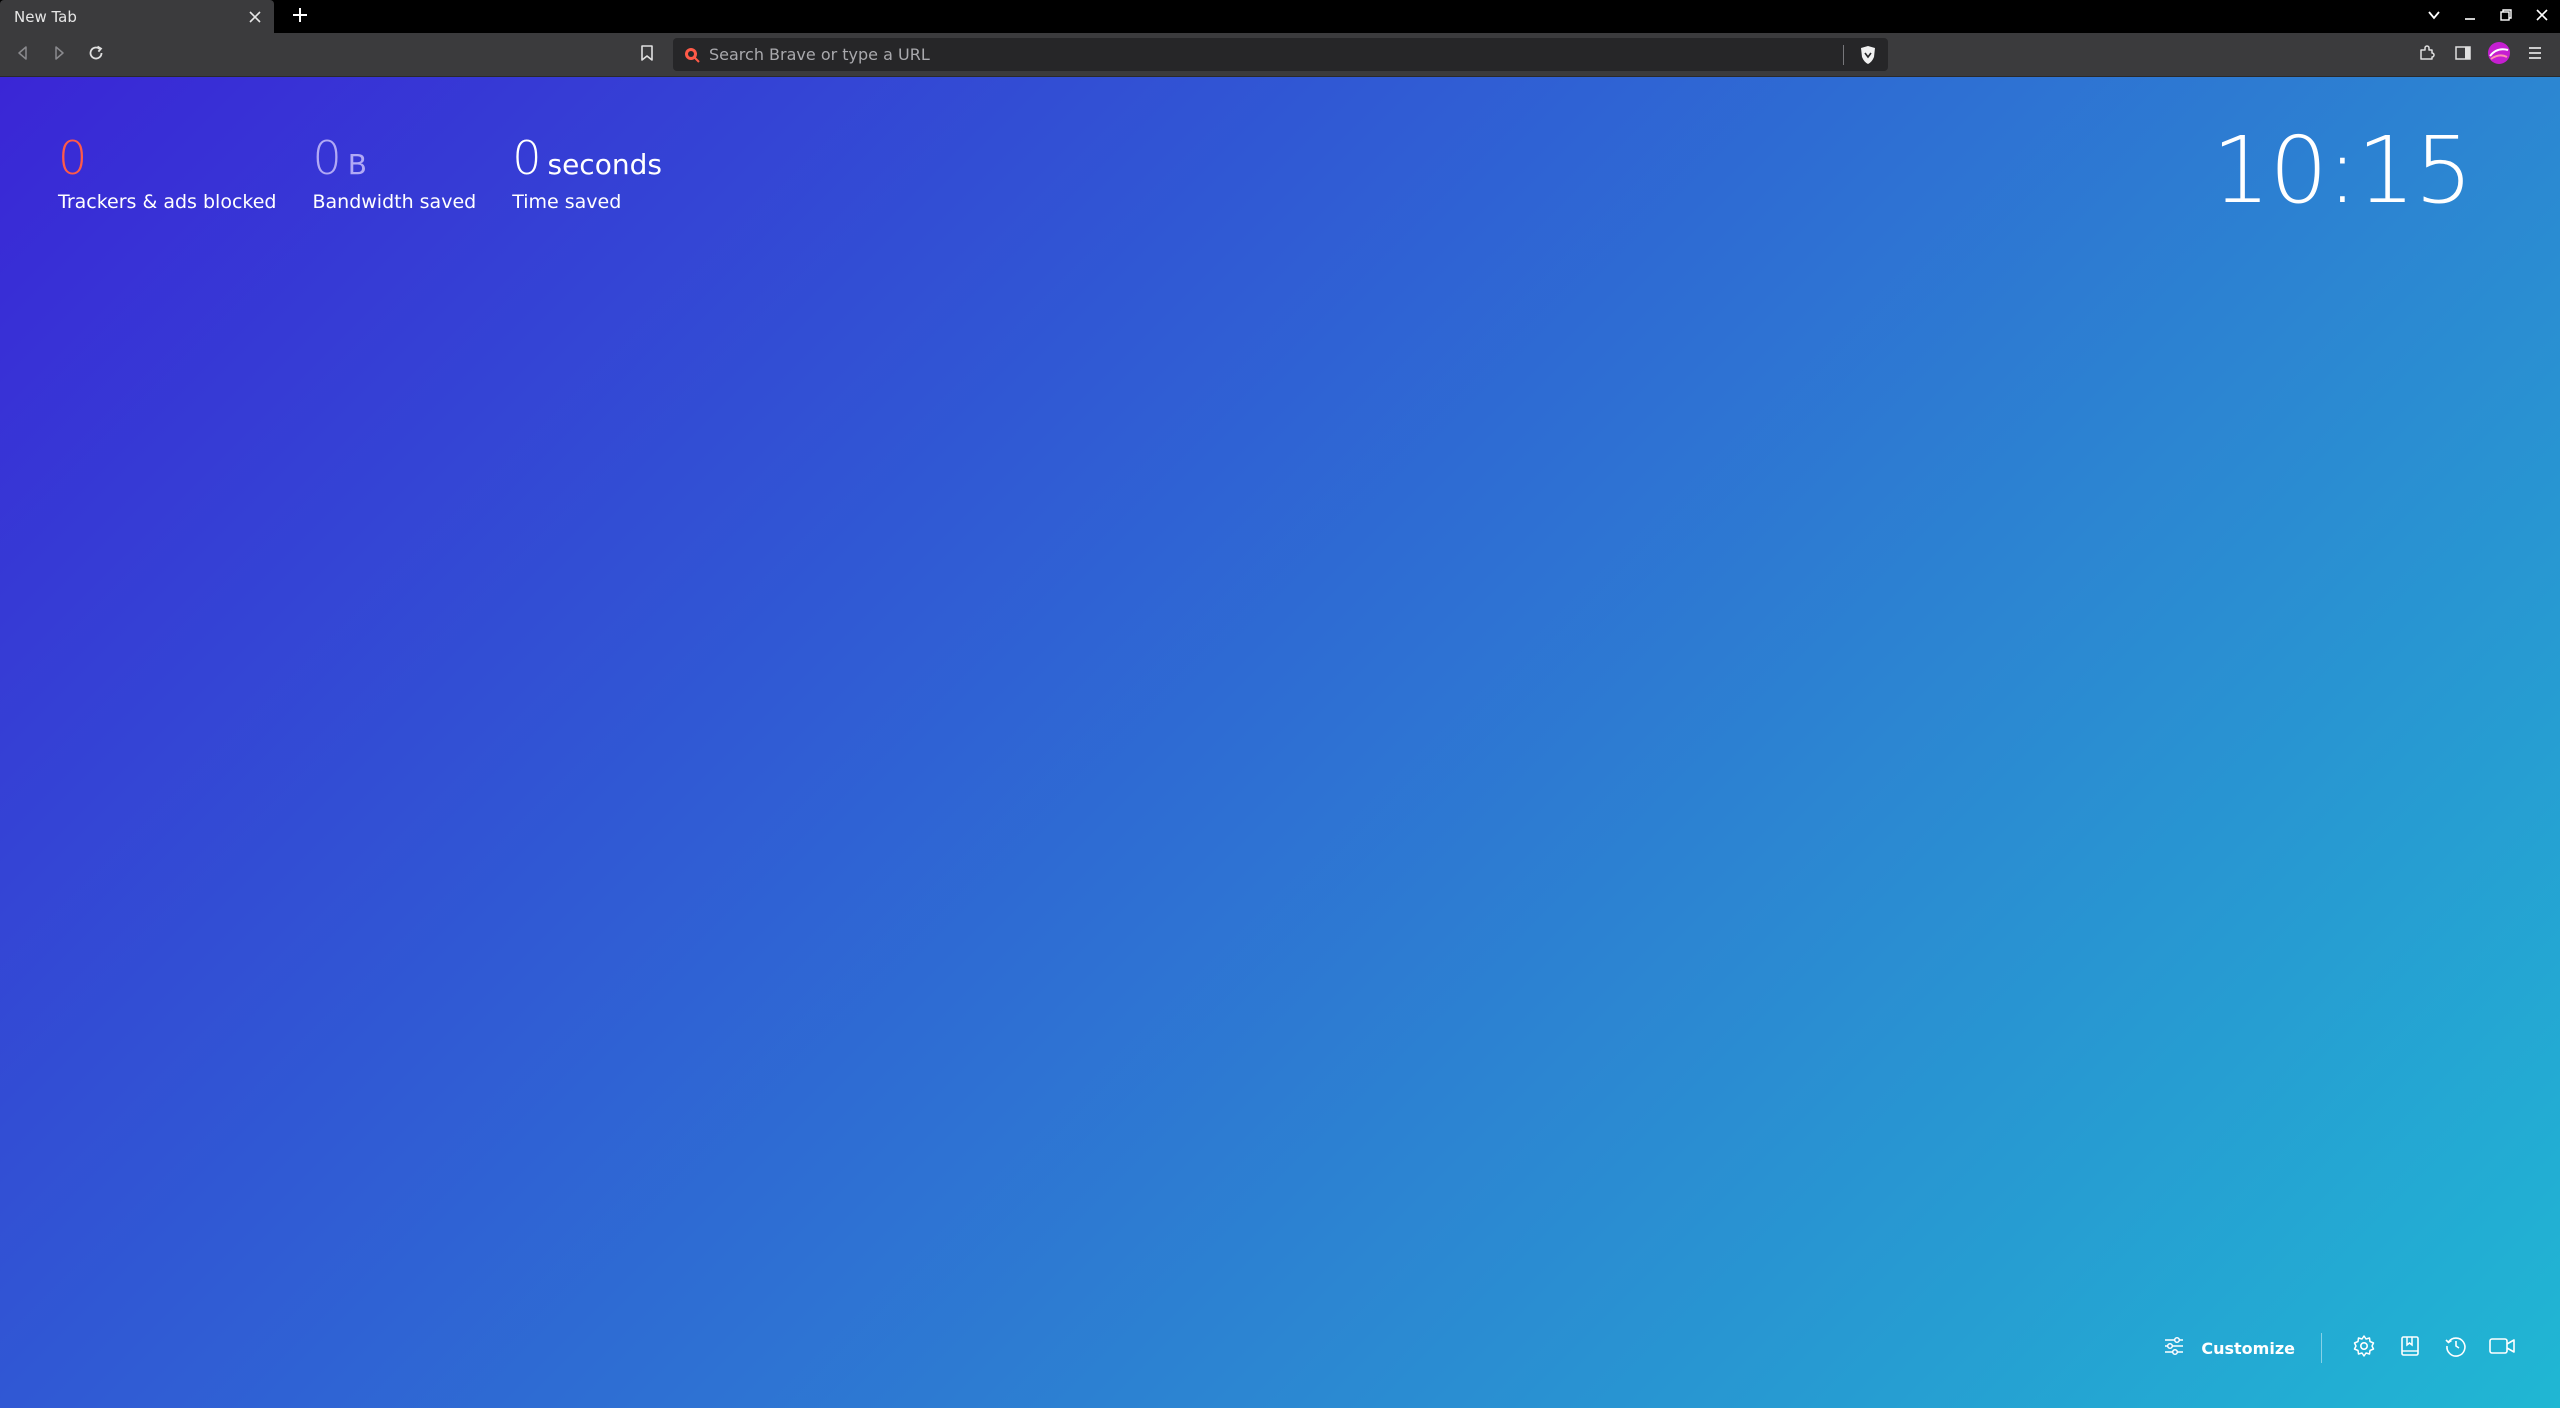  I want to click on restore-button, so click(2506, 16).